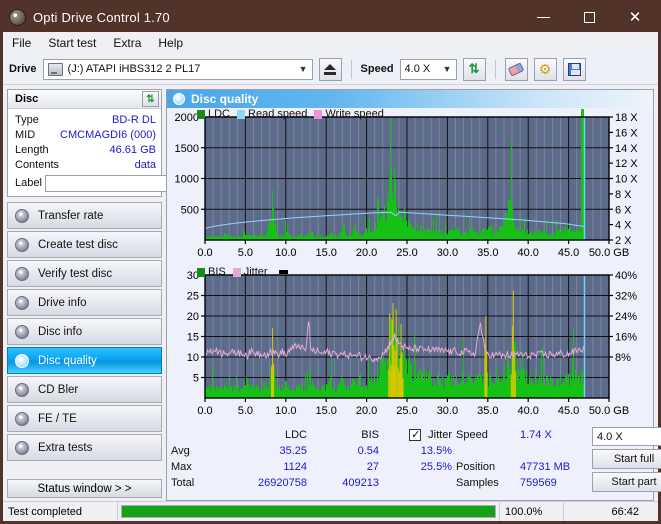  What do you see at coordinates (447, 69) in the screenshot?
I see `chevron-down-icon: ▼` at bounding box center [447, 69].